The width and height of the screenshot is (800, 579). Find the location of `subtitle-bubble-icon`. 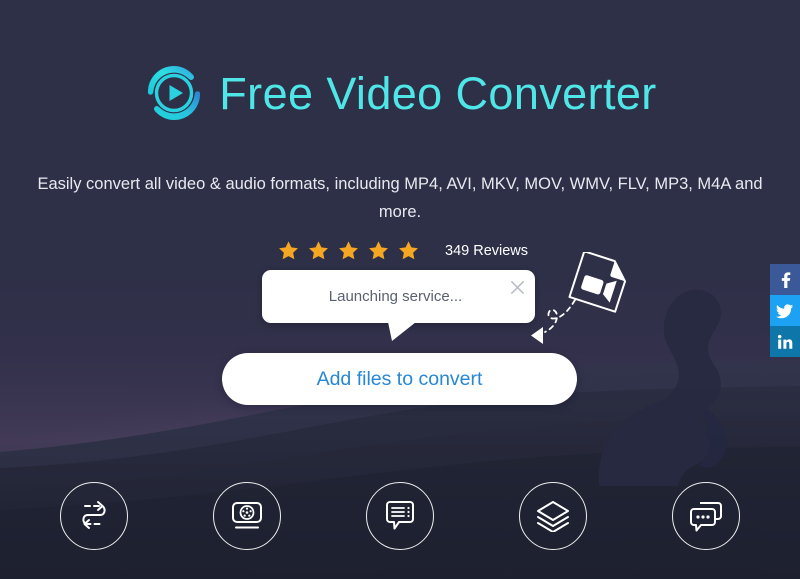

subtitle-bubble-icon is located at coordinates (399, 514).